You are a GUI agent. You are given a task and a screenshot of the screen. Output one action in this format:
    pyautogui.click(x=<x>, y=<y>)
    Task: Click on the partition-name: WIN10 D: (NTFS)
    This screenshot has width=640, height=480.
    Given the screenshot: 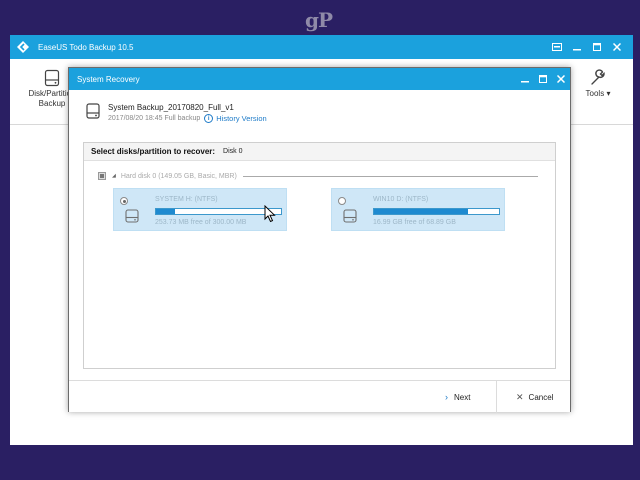 What is the action you would take?
    pyautogui.click(x=401, y=199)
    